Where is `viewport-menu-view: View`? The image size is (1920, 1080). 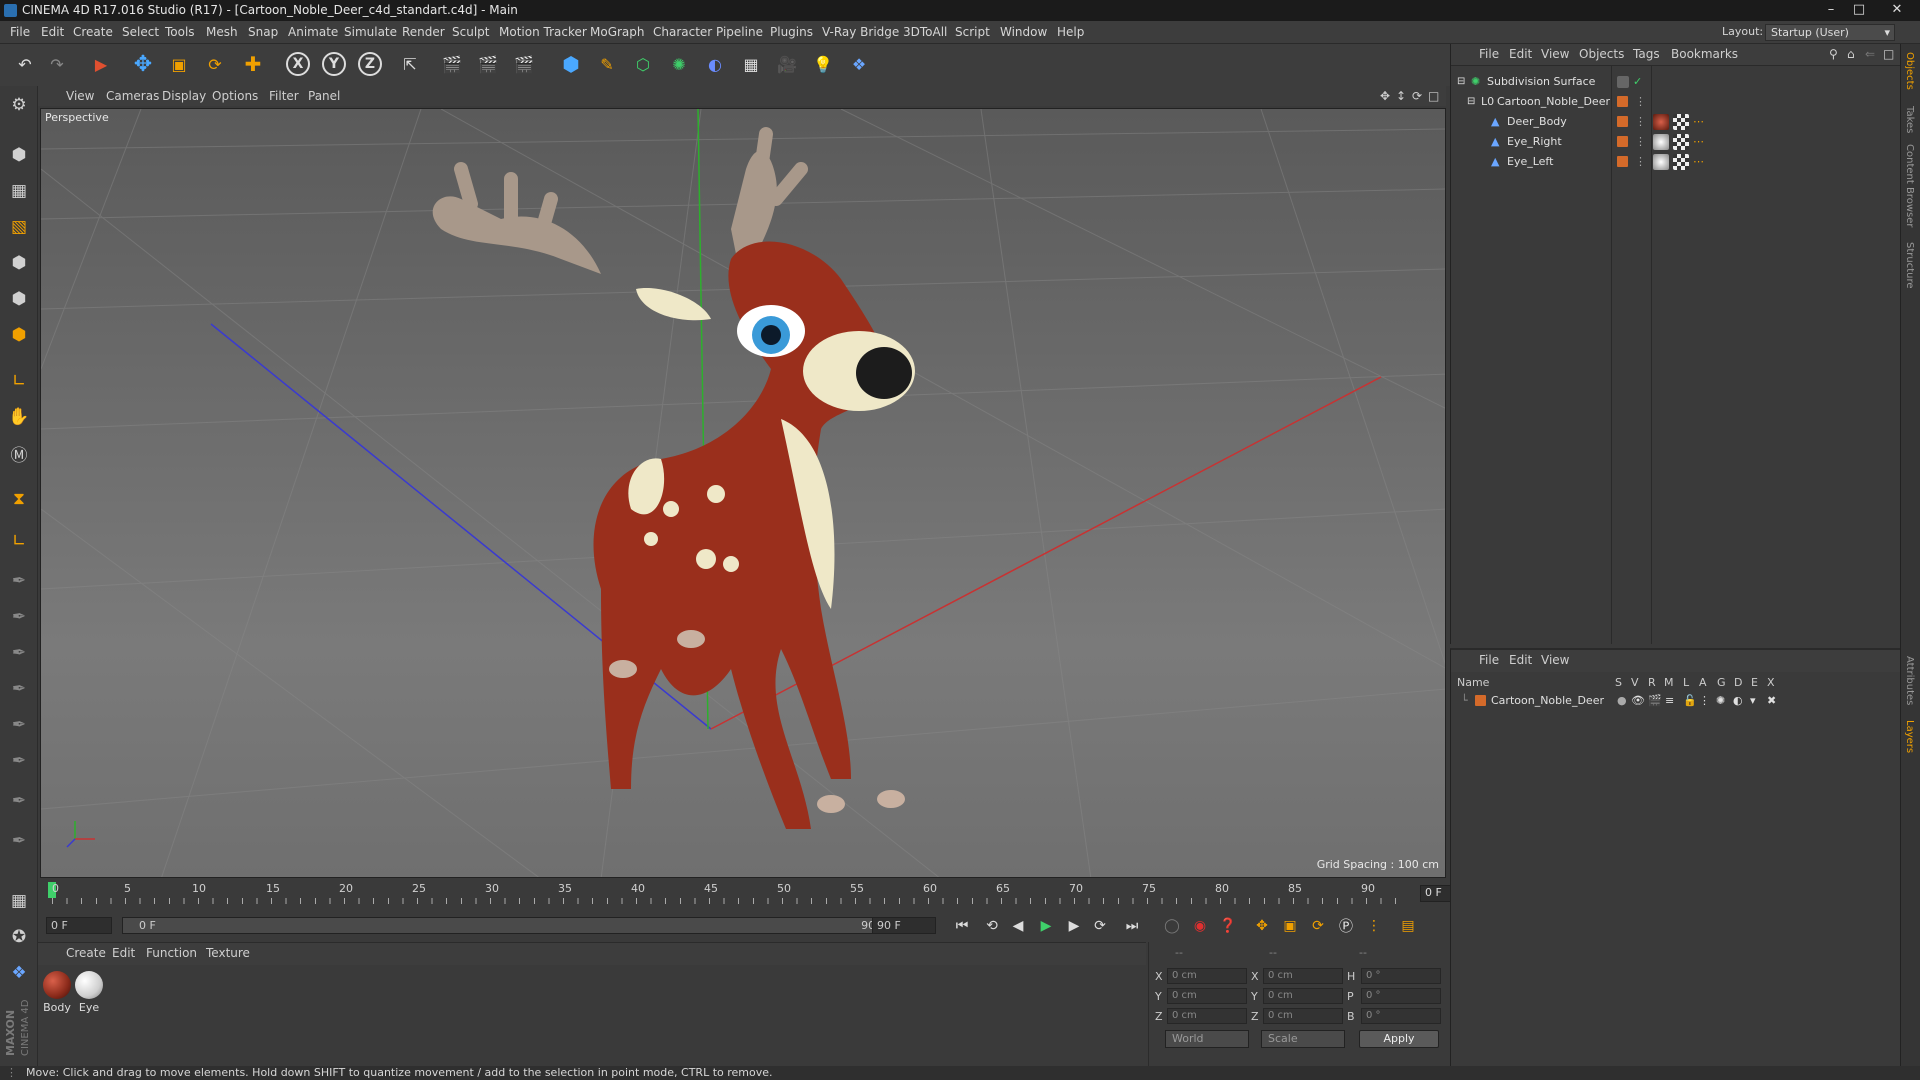 viewport-menu-view: View is located at coordinates (80, 96).